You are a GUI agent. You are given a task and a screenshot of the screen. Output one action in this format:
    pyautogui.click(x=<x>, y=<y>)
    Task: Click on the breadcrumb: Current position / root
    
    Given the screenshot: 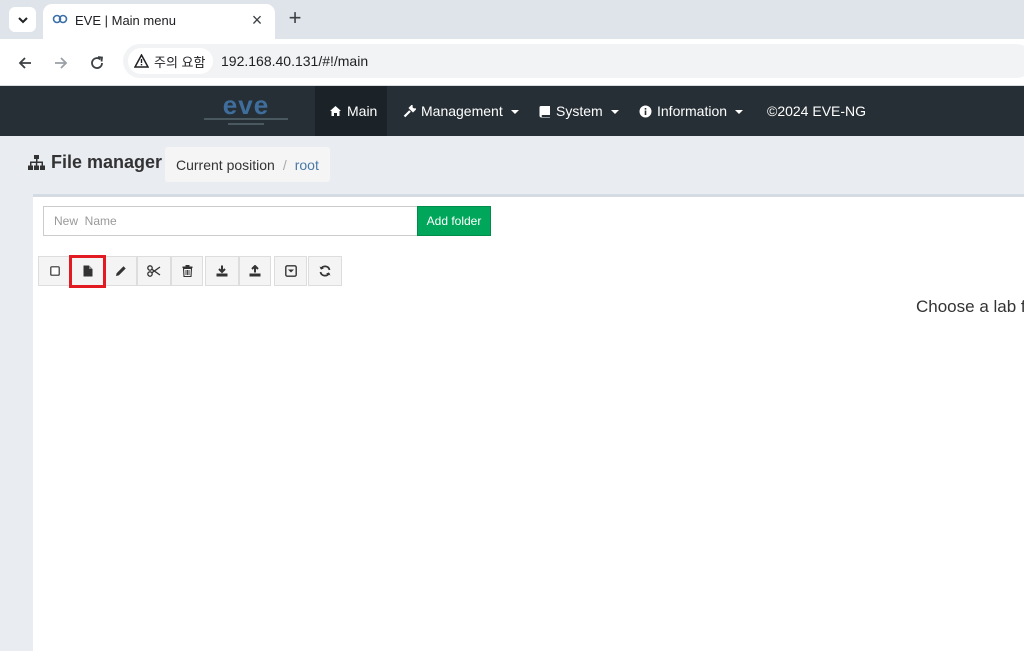 What is the action you would take?
    pyautogui.click(x=247, y=164)
    